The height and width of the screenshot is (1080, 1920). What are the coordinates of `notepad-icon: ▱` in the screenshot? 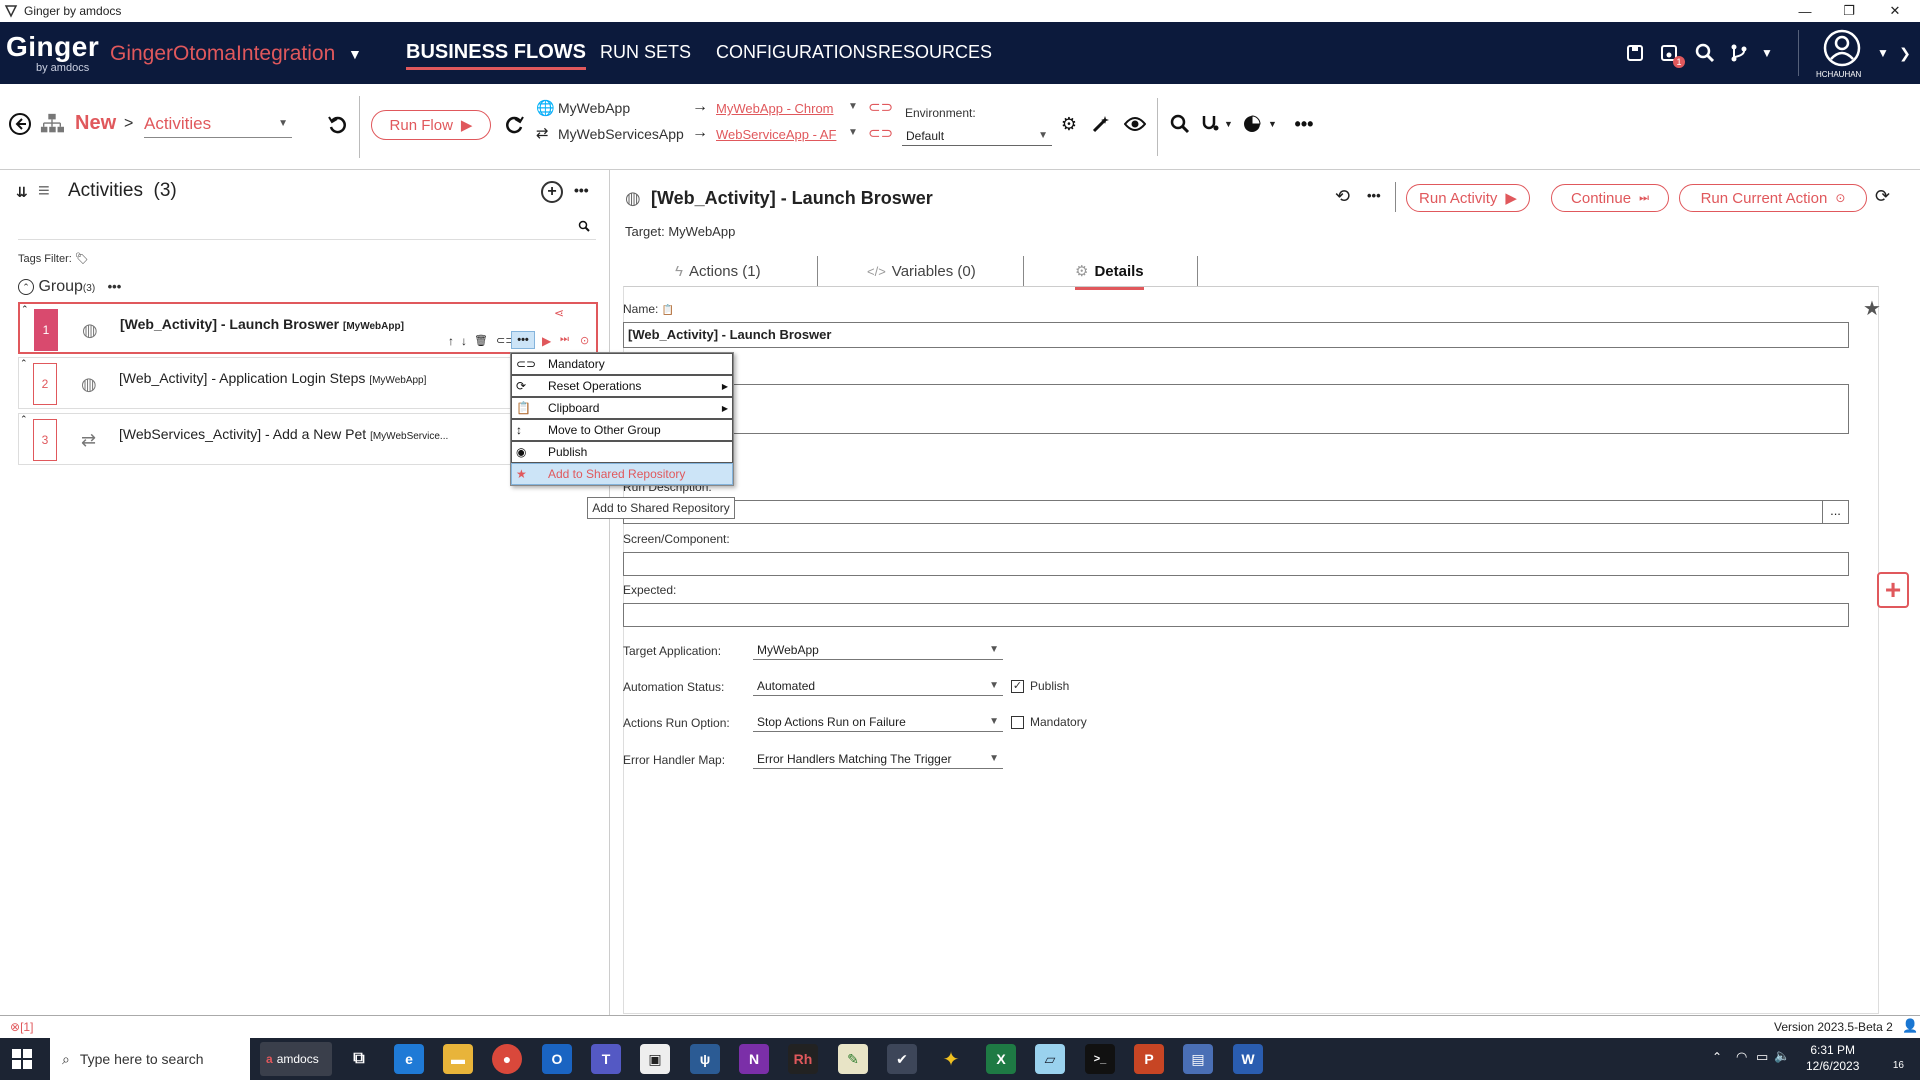 It's located at (1050, 1059).